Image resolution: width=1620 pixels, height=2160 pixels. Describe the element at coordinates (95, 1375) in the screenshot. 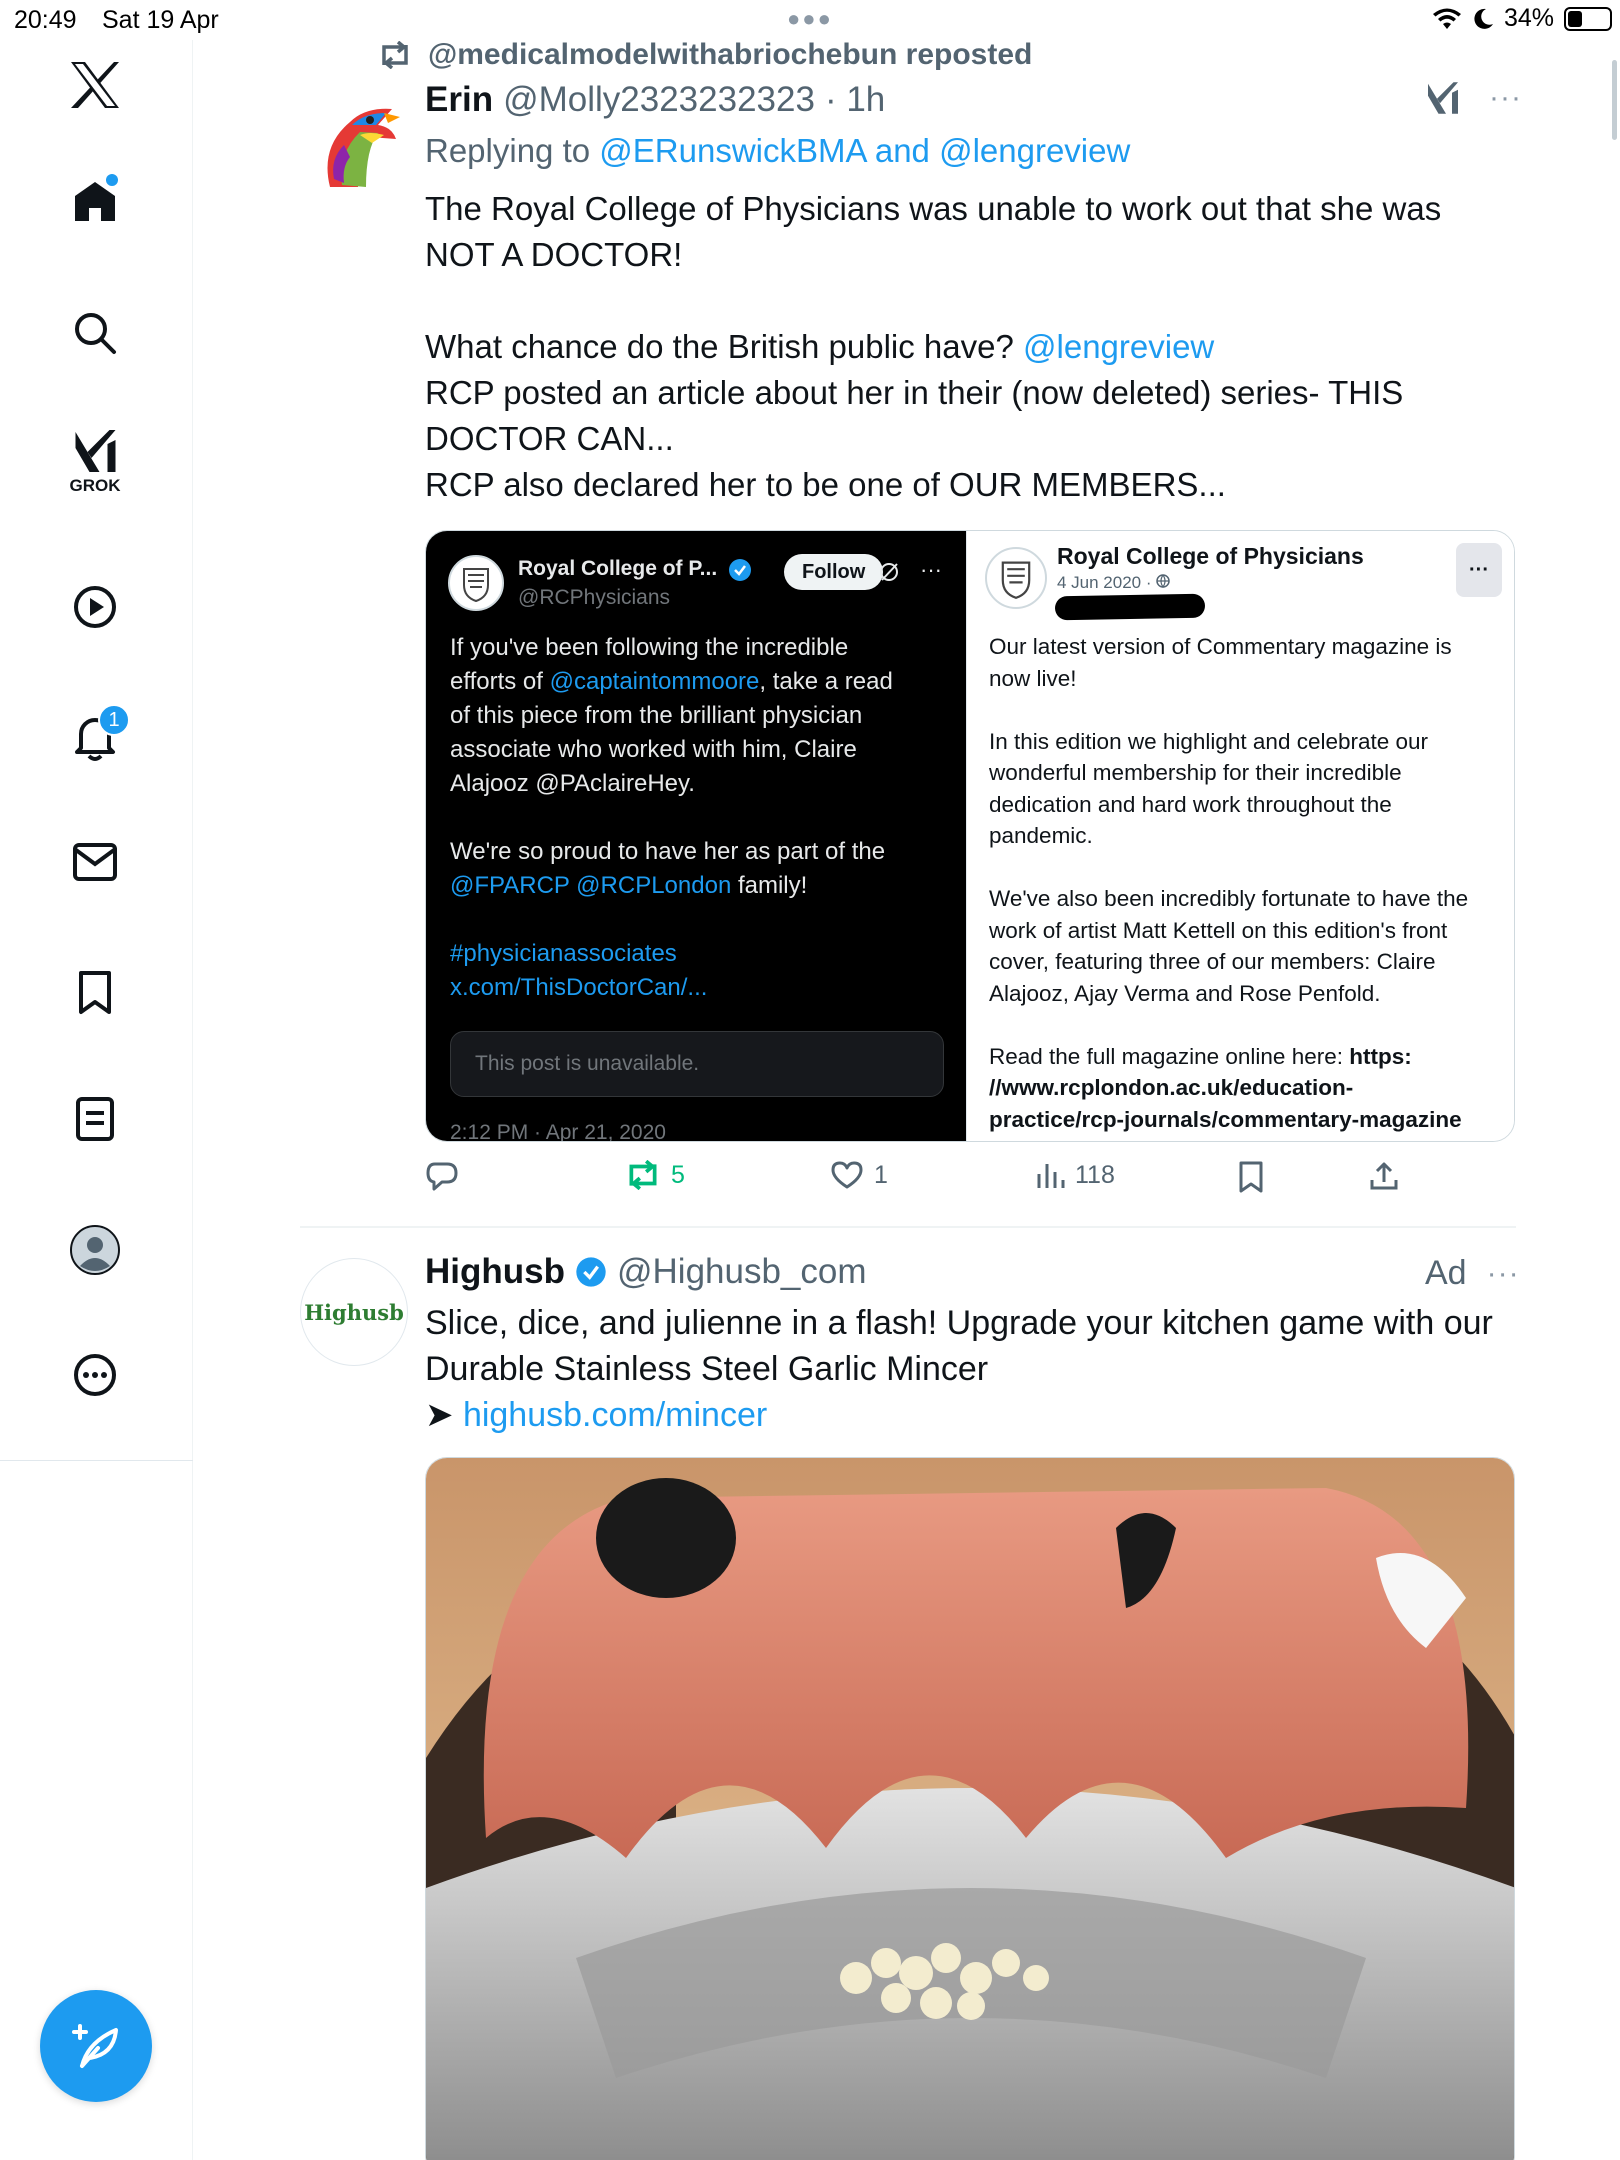

I see `nav-more` at that location.